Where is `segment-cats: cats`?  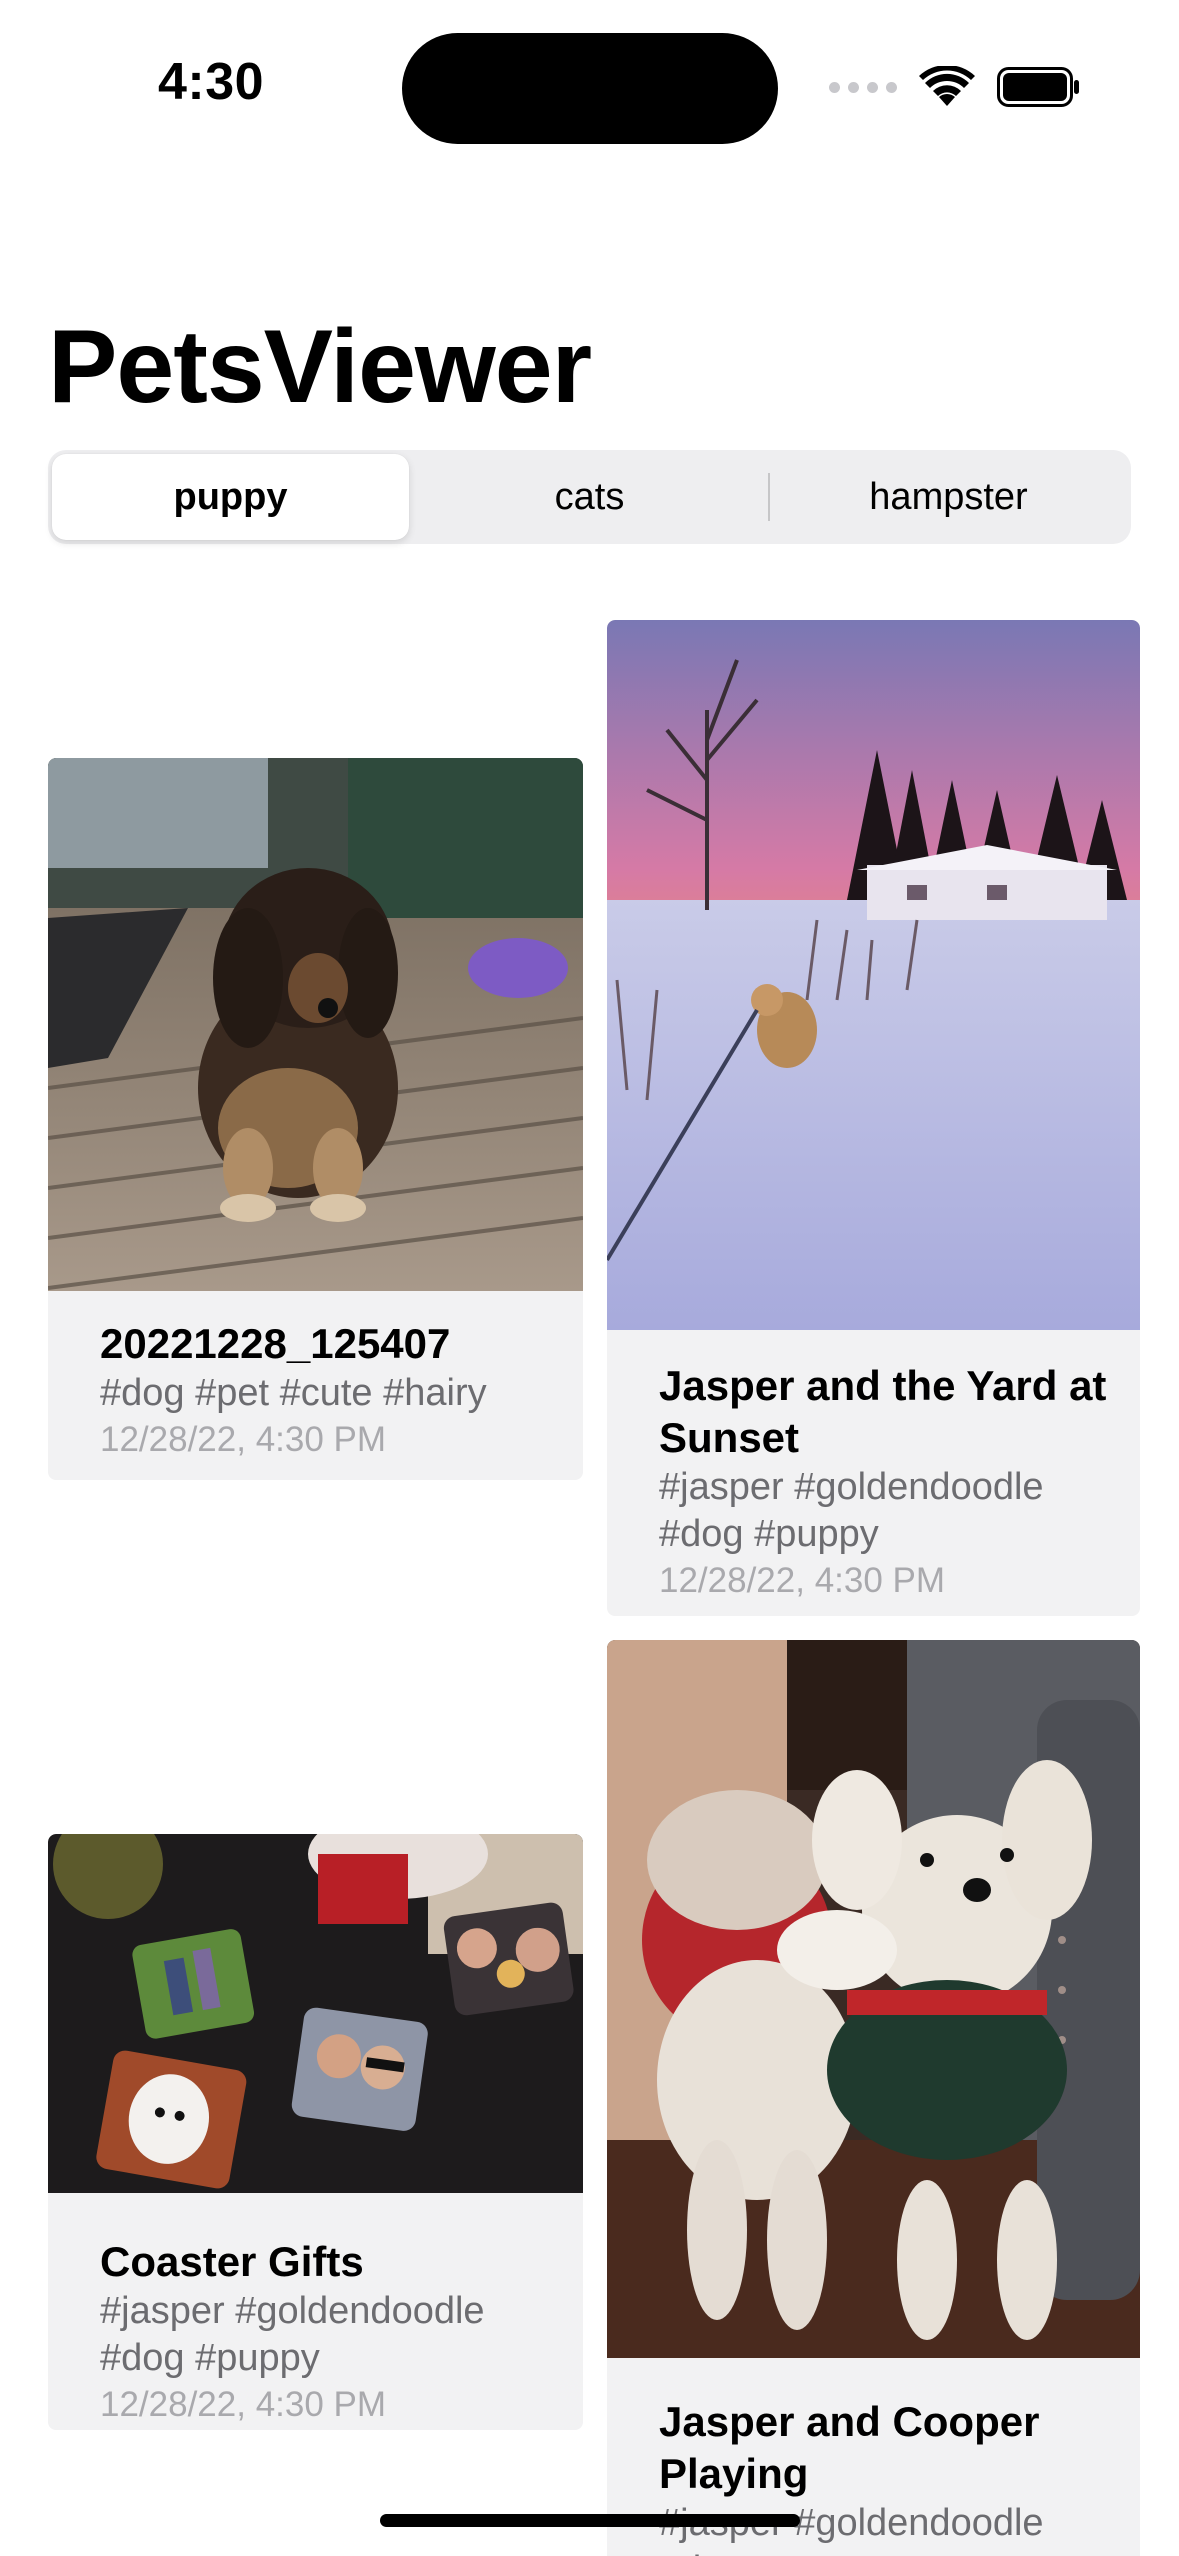
segment-cats: cats is located at coordinates (589, 497).